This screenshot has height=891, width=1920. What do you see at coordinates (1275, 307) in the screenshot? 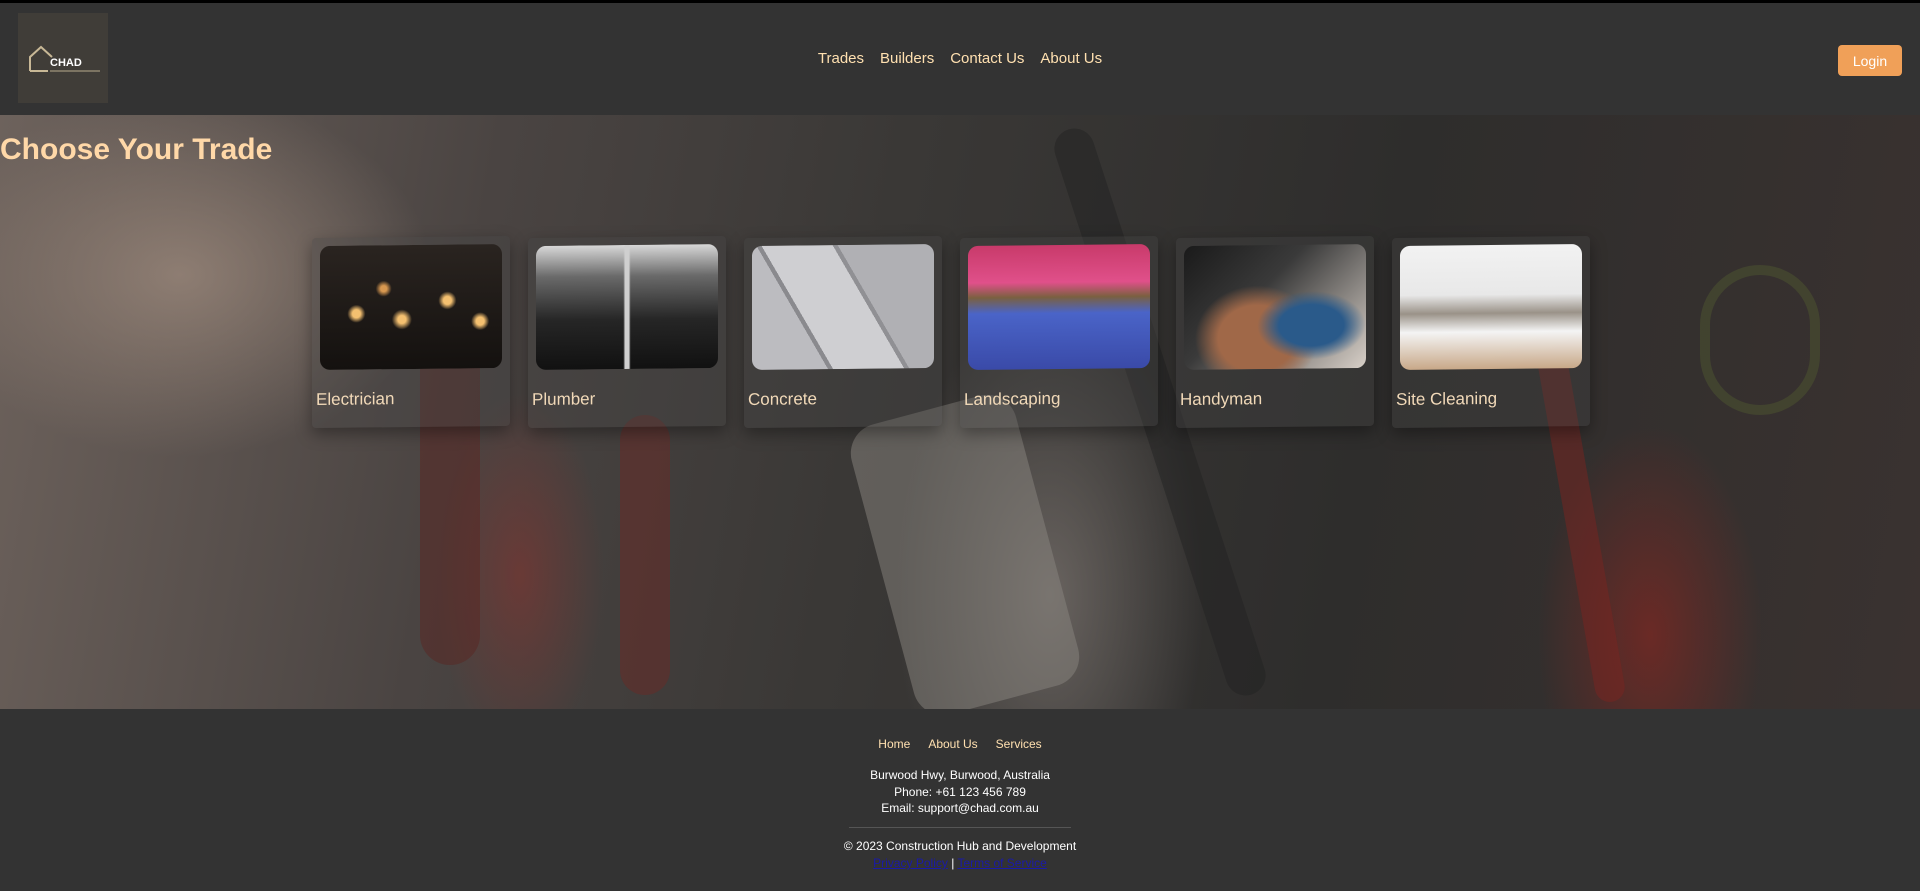
I see `handyman-photo` at bounding box center [1275, 307].